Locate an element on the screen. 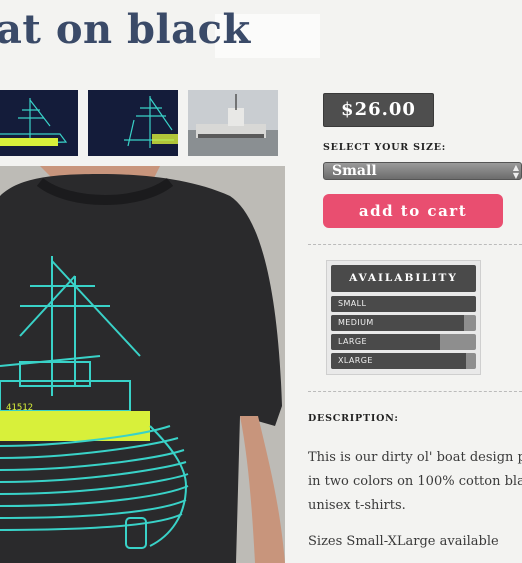 This screenshot has height=563, width=522. updown-arrows-icon: ▲ ▼ is located at coordinates (515, 171).